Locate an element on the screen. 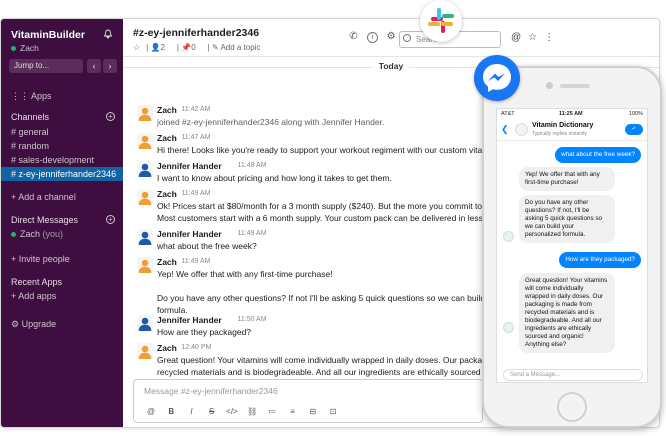  workspace-name: VitaminBuilder is located at coordinates (48, 35).